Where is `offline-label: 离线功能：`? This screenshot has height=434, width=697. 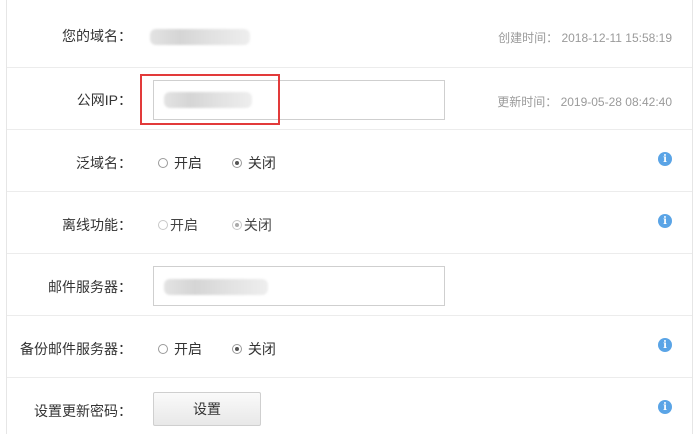 offline-label: 离线功能： is located at coordinates (97, 225).